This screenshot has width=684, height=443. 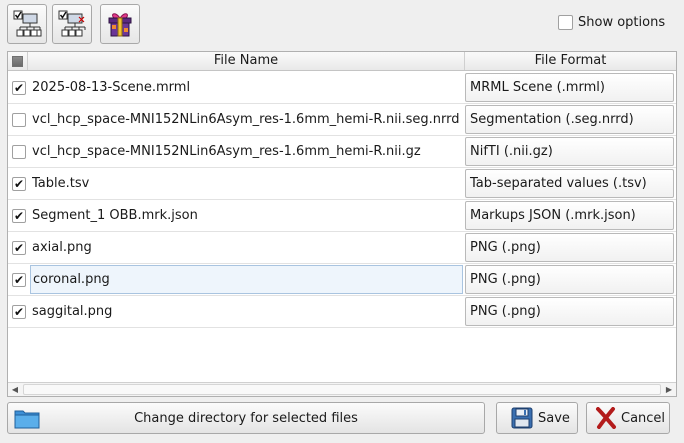 I want to click on show-options-checkbox, so click(x=565, y=22).